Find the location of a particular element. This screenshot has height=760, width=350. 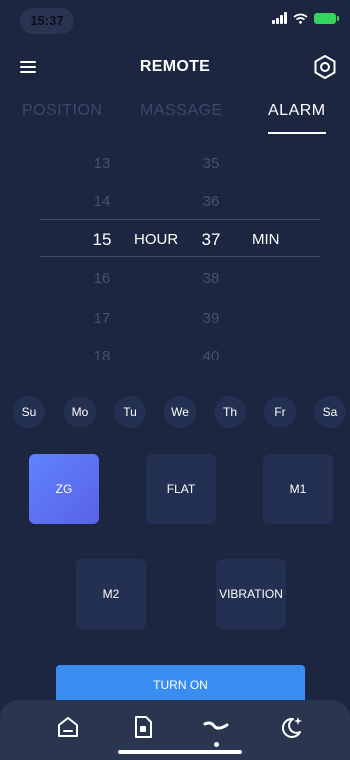

day-sunday: Su is located at coordinates (29, 412).